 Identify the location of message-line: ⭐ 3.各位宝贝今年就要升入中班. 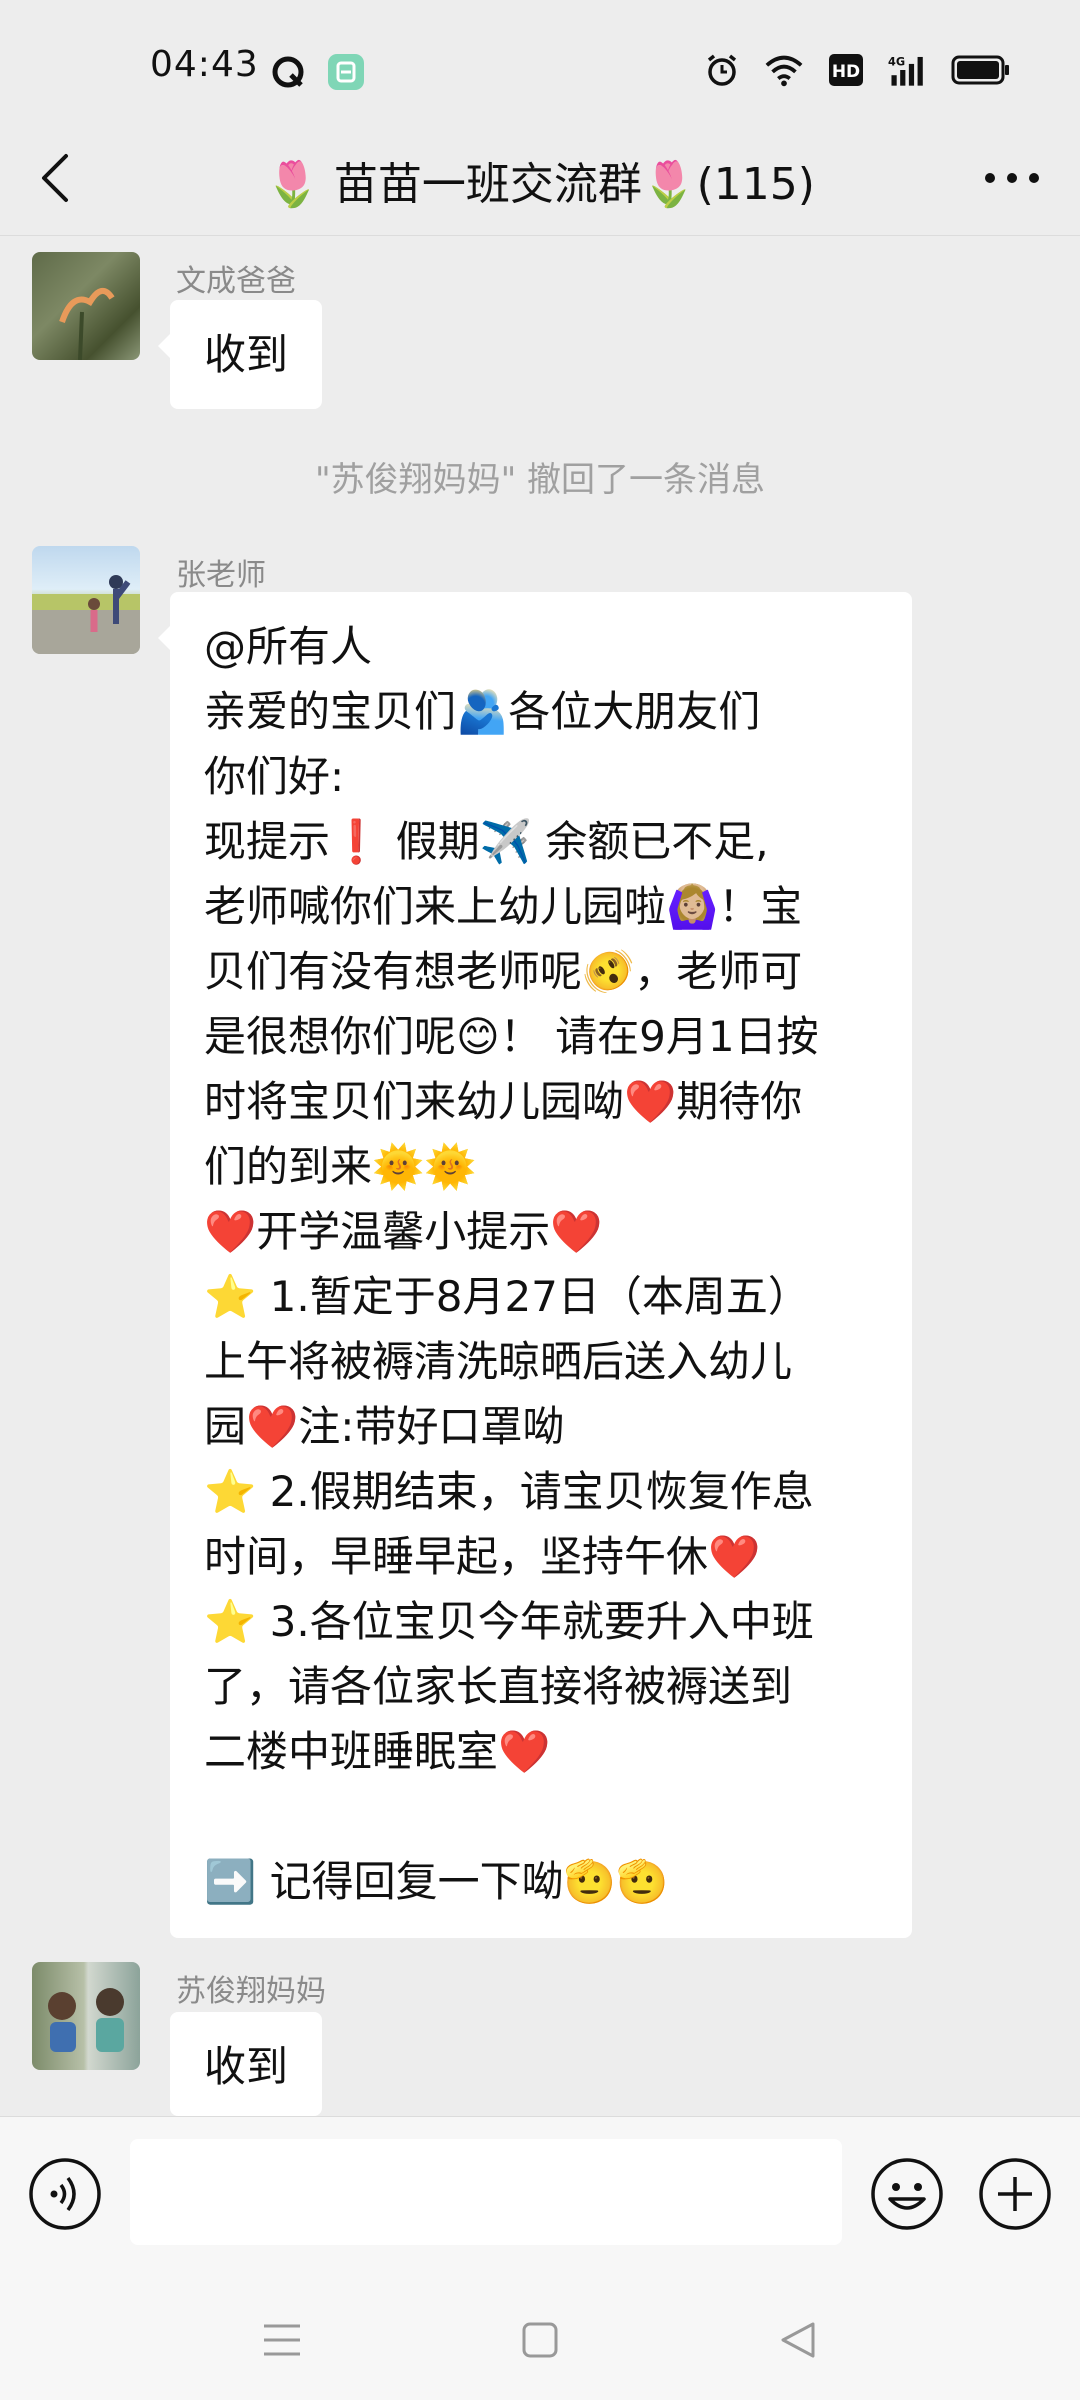
(509, 1621).